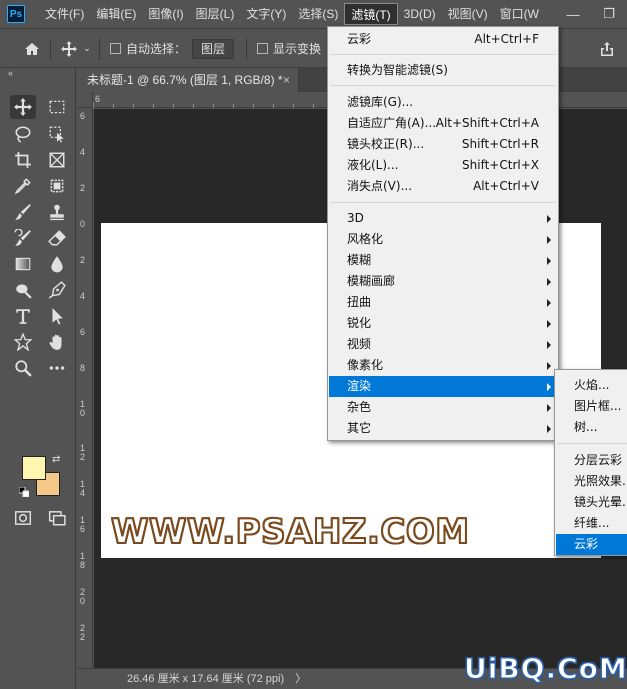  Describe the element at coordinates (609, 14) in the screenshot. I see `restore-button: ❐` at that location.